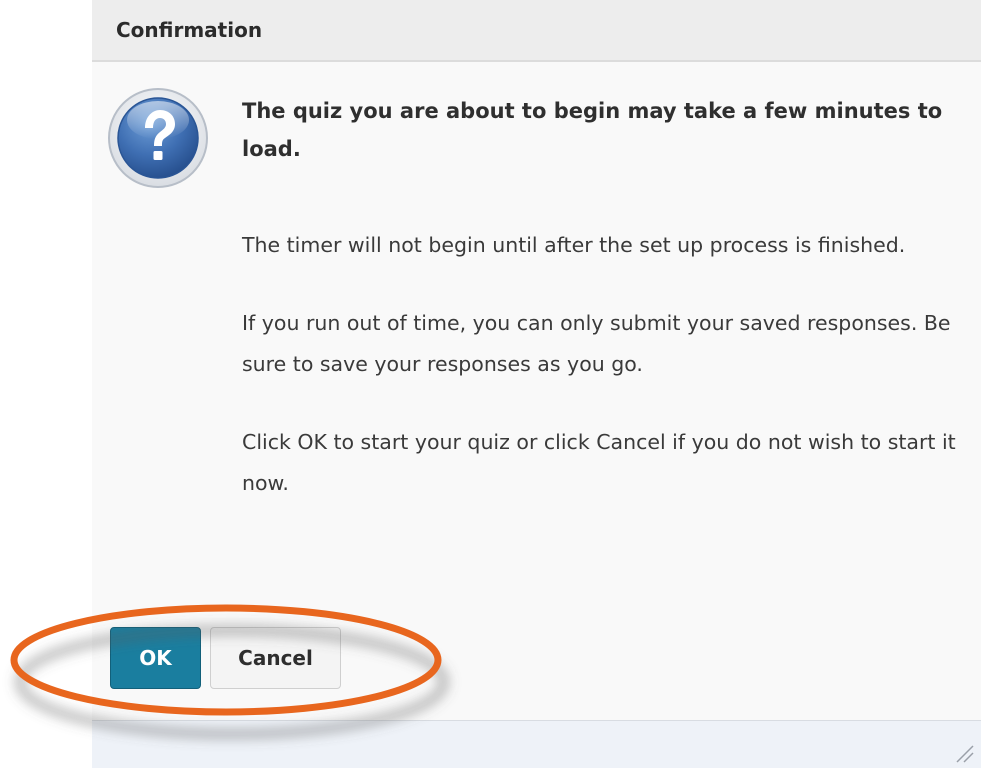 The width and height of the screenshot is (981, 768). Describe the element at coordinates (155, 658) in the screenshot. I see `ok-button: OK` at that location.